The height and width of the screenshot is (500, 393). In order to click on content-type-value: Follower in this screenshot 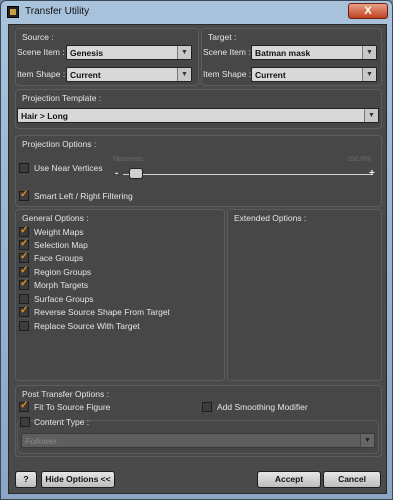, I will do `click(41, 441)`.